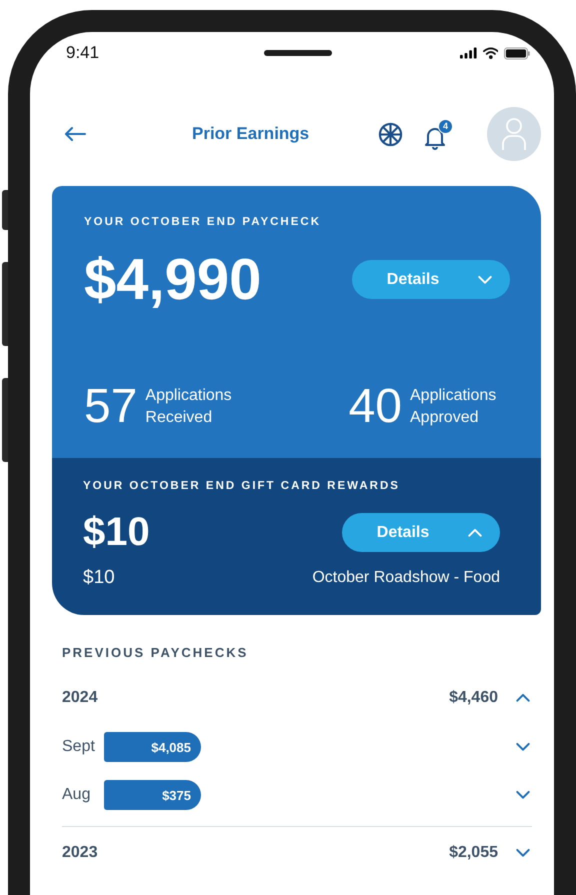  Describe the element at coordinates (517, 53) in the screenshot. I see `battery-icon` at that location.